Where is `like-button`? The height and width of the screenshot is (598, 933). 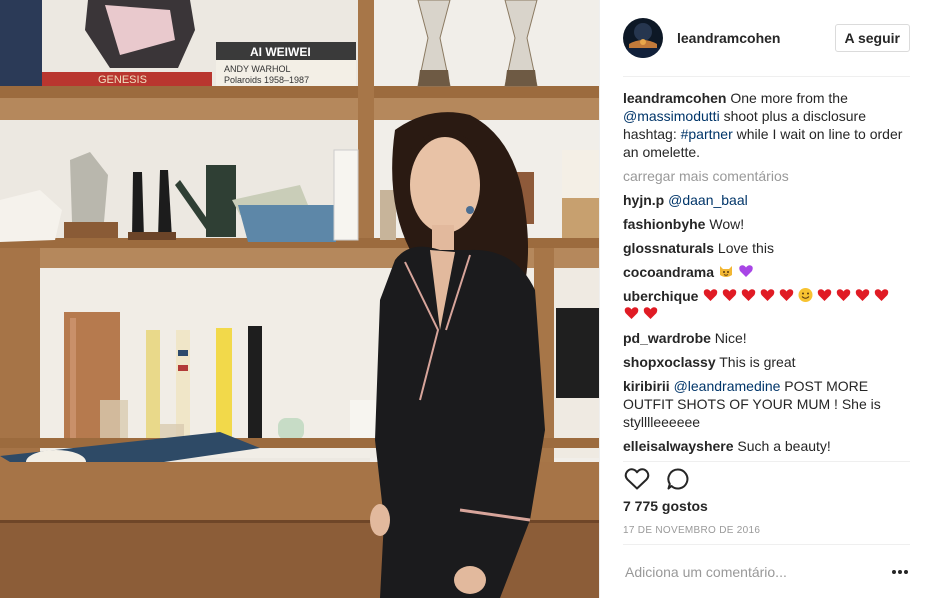 like-button is located at coordinates (637, 479).